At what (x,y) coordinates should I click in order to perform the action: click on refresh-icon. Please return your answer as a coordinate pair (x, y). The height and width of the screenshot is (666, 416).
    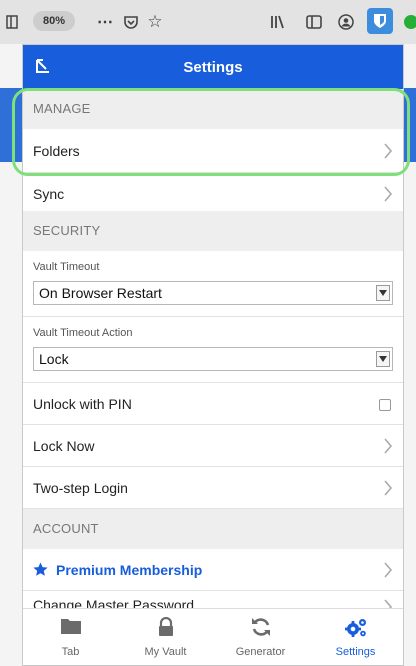
    Looking at the image, I should click on (260, 627).